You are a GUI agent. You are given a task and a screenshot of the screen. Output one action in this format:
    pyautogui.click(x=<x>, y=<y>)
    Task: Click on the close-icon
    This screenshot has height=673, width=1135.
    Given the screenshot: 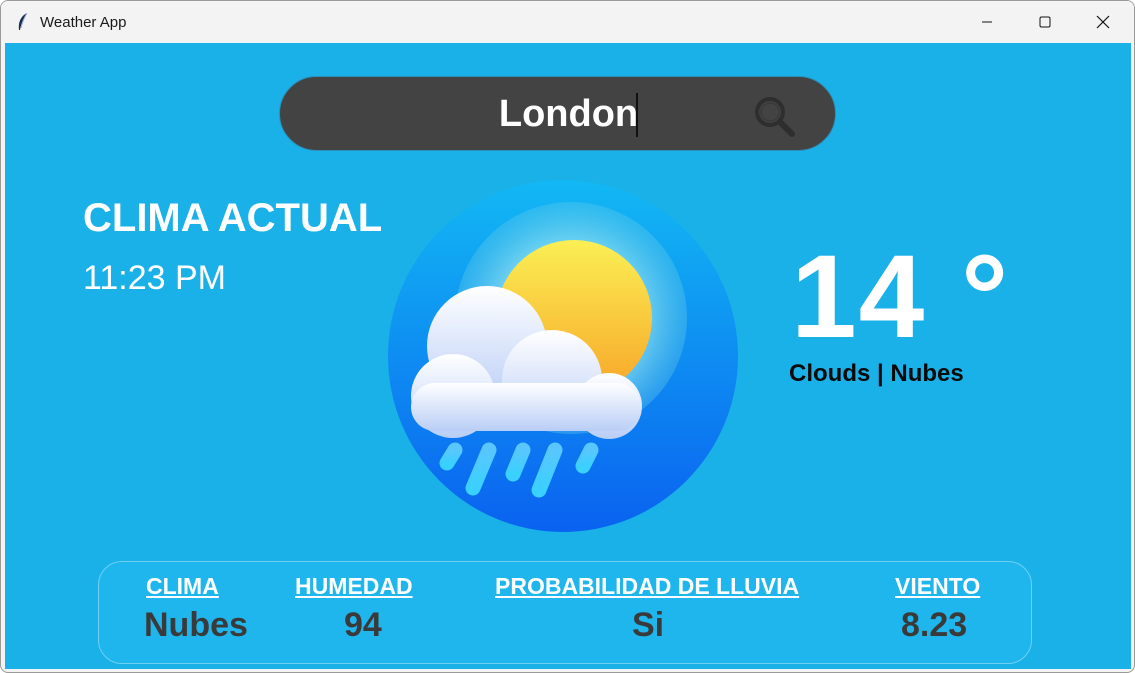 What is the action you would take?
    pyautogui.click(x=1103, y=22)
    